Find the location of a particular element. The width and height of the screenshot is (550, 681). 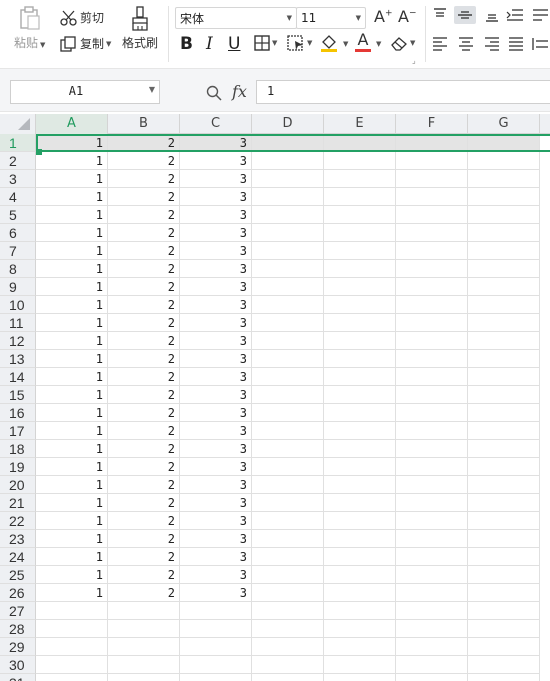

font-dialog-launcher-icon: ⌟ is located at coordinates (414, 60).